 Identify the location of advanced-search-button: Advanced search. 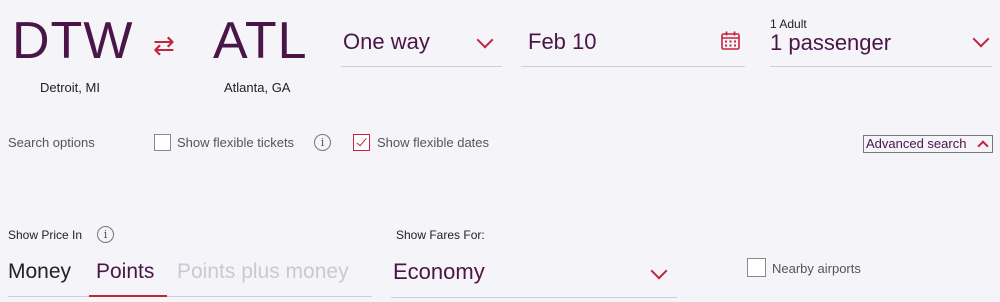
(928, 144).